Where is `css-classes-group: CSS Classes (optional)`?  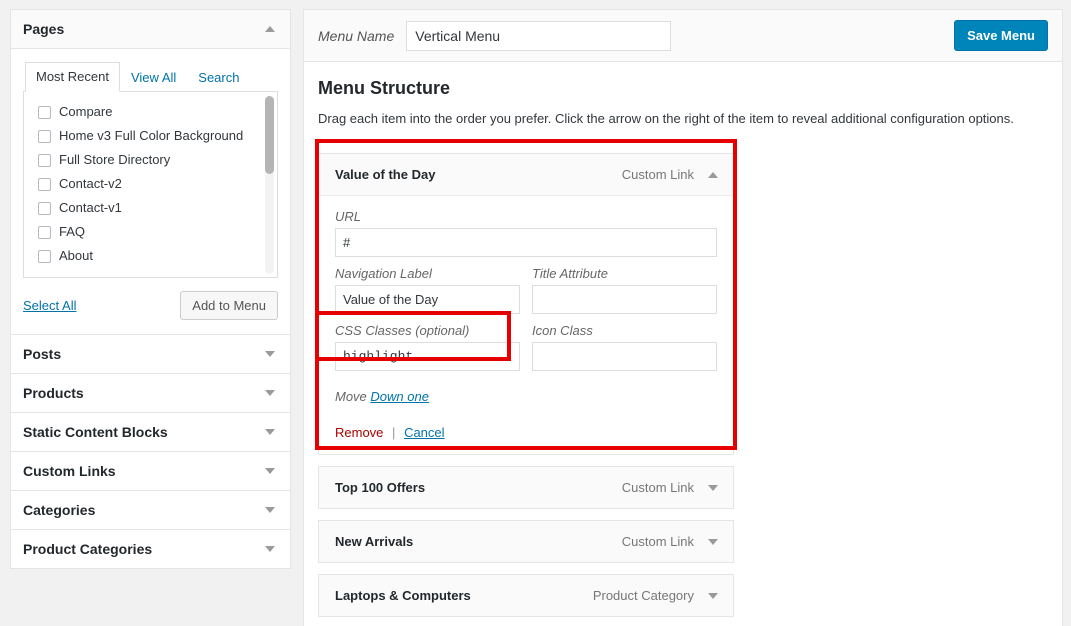 css-classes-group: CSS Classes (optional) is located at coordinates (427, 347).